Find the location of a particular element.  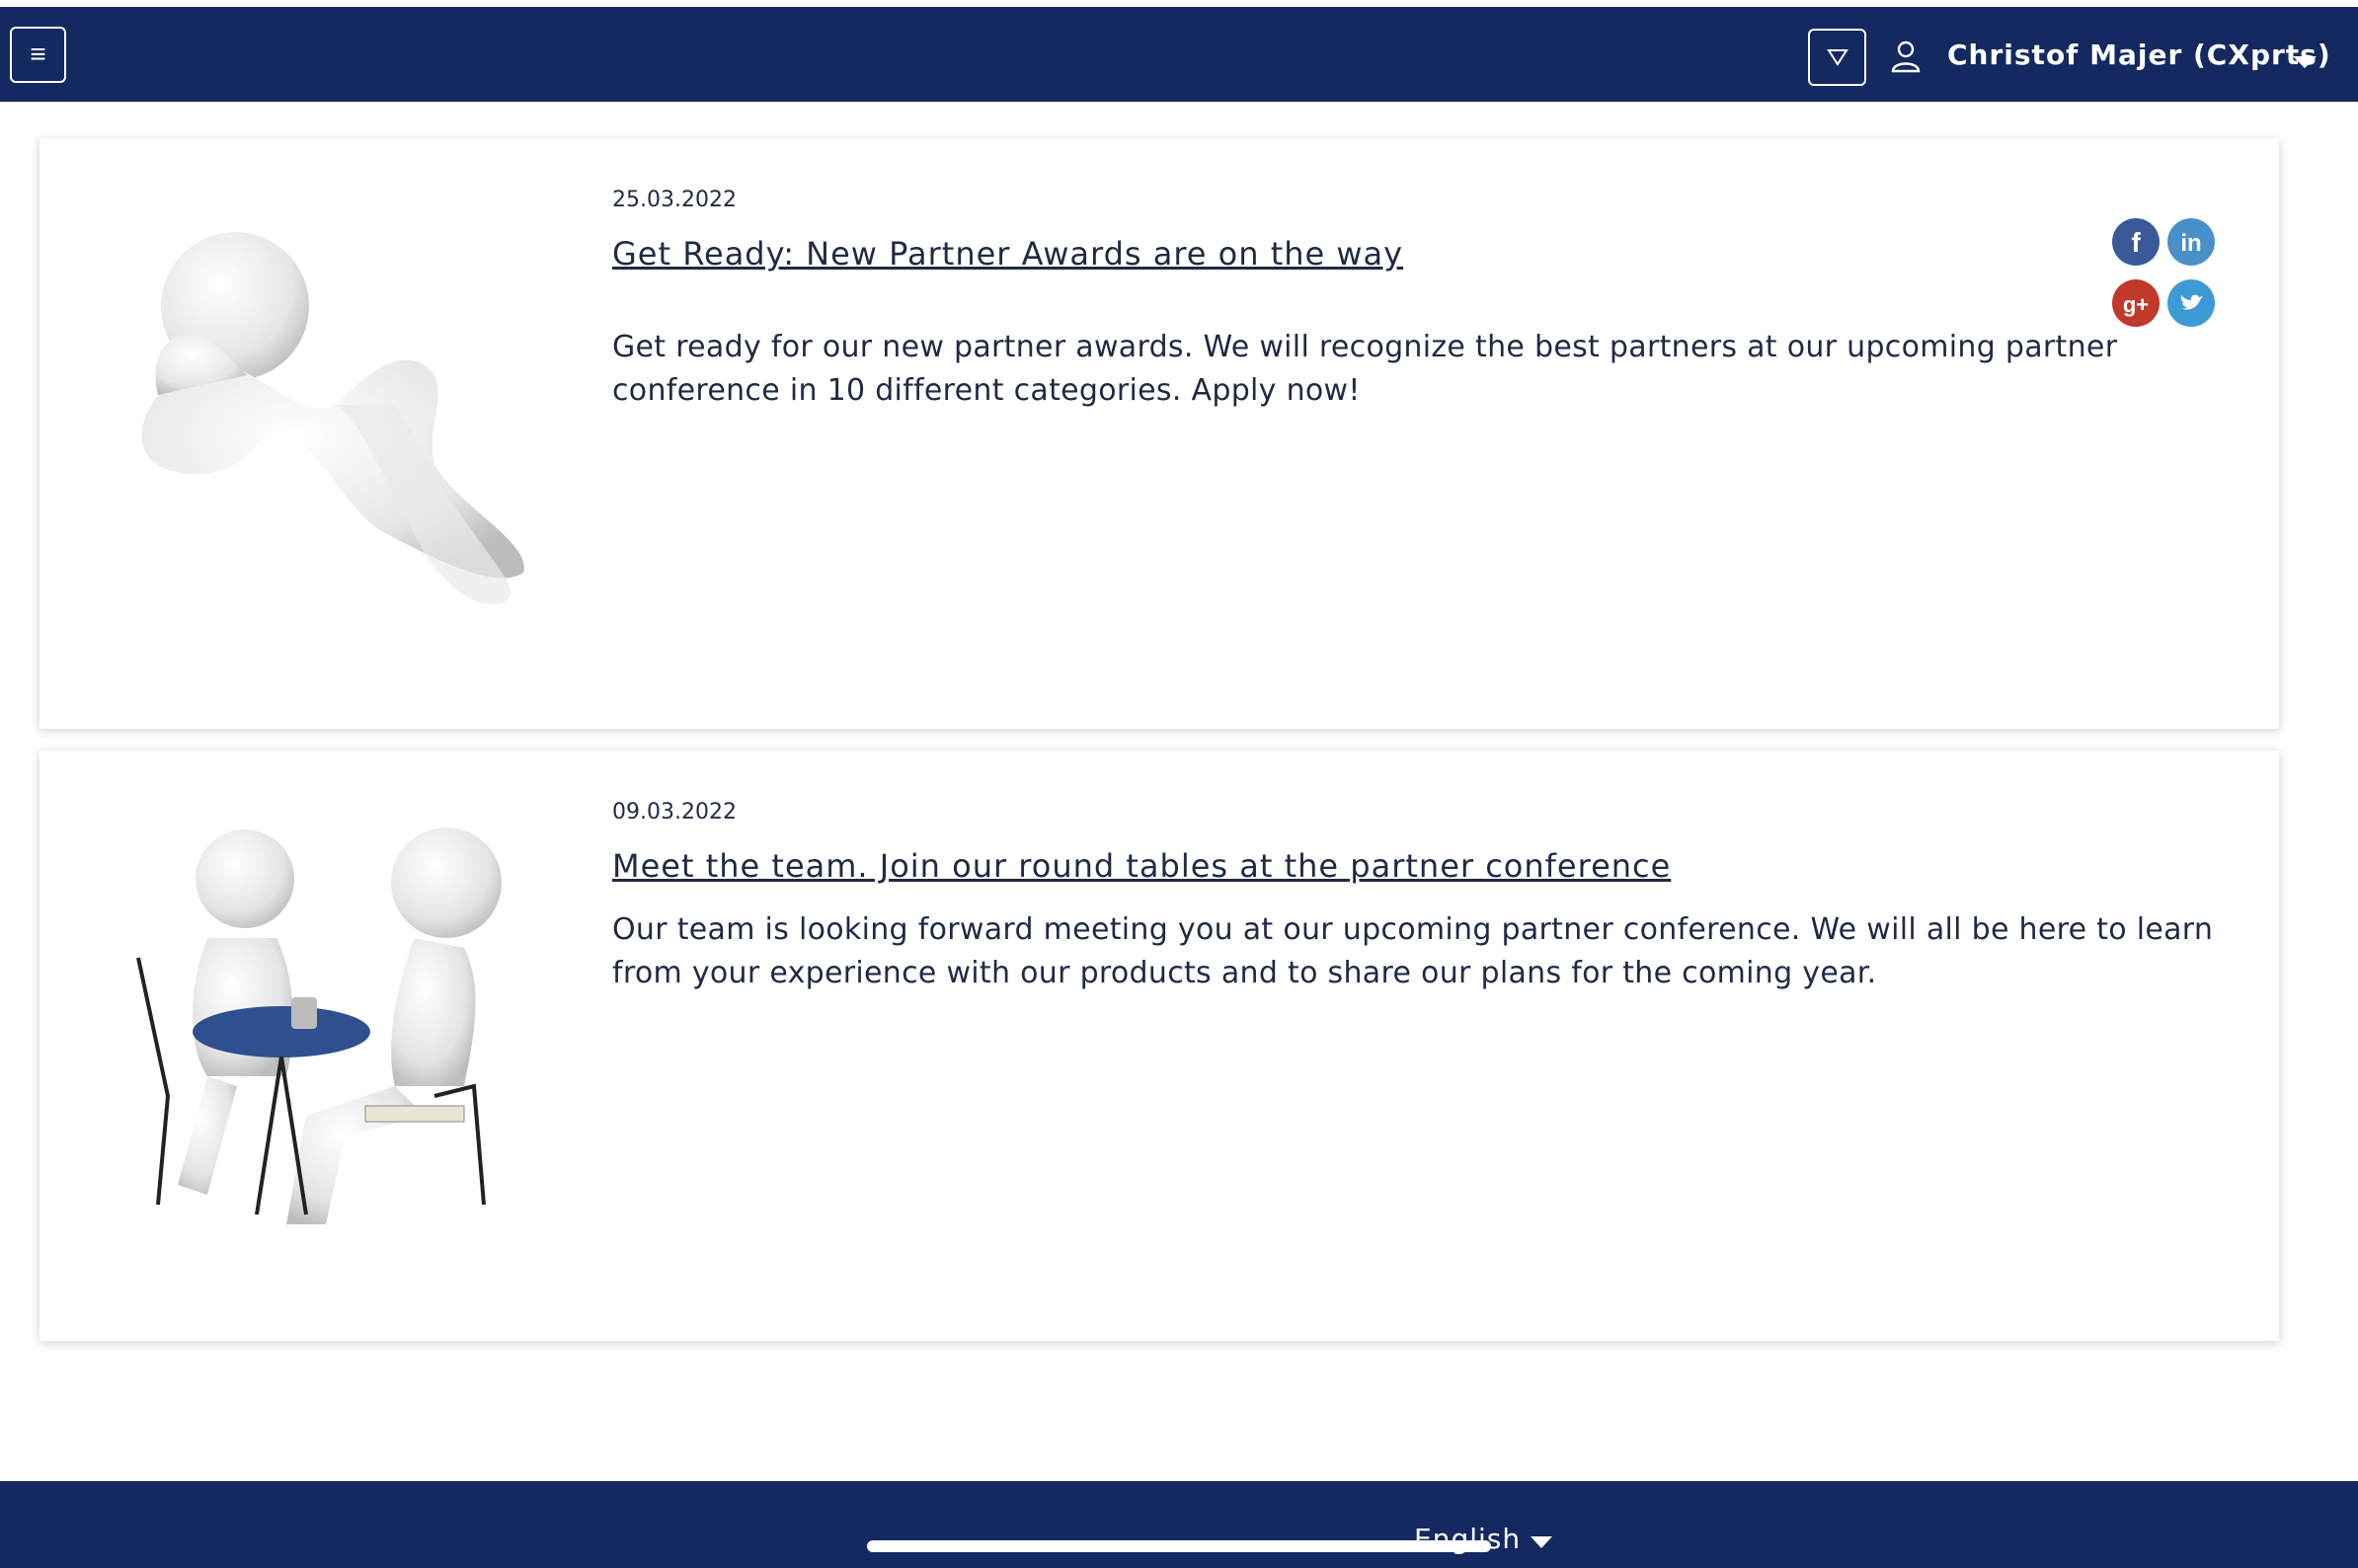

linkedin-icon: in is located at coordinates (2191, 242).